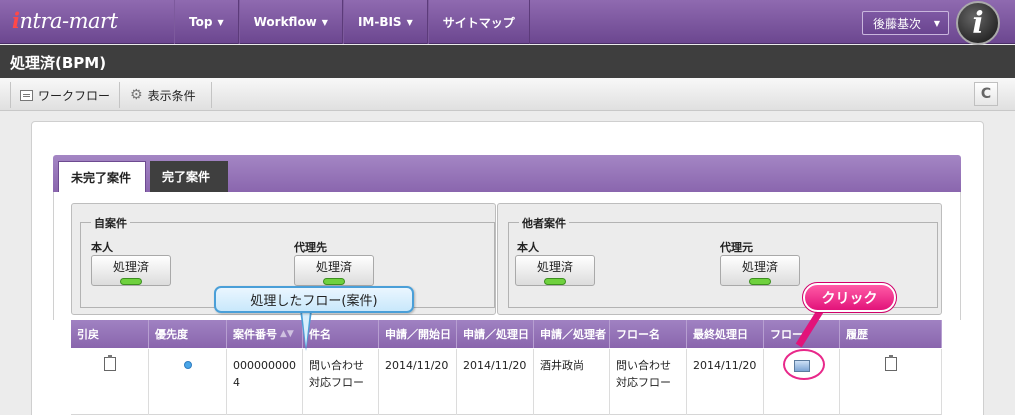  Describe the element at coordinates (65, 20) in the screenshot. I see `intra-mart-logo: intra-mart` at that location.